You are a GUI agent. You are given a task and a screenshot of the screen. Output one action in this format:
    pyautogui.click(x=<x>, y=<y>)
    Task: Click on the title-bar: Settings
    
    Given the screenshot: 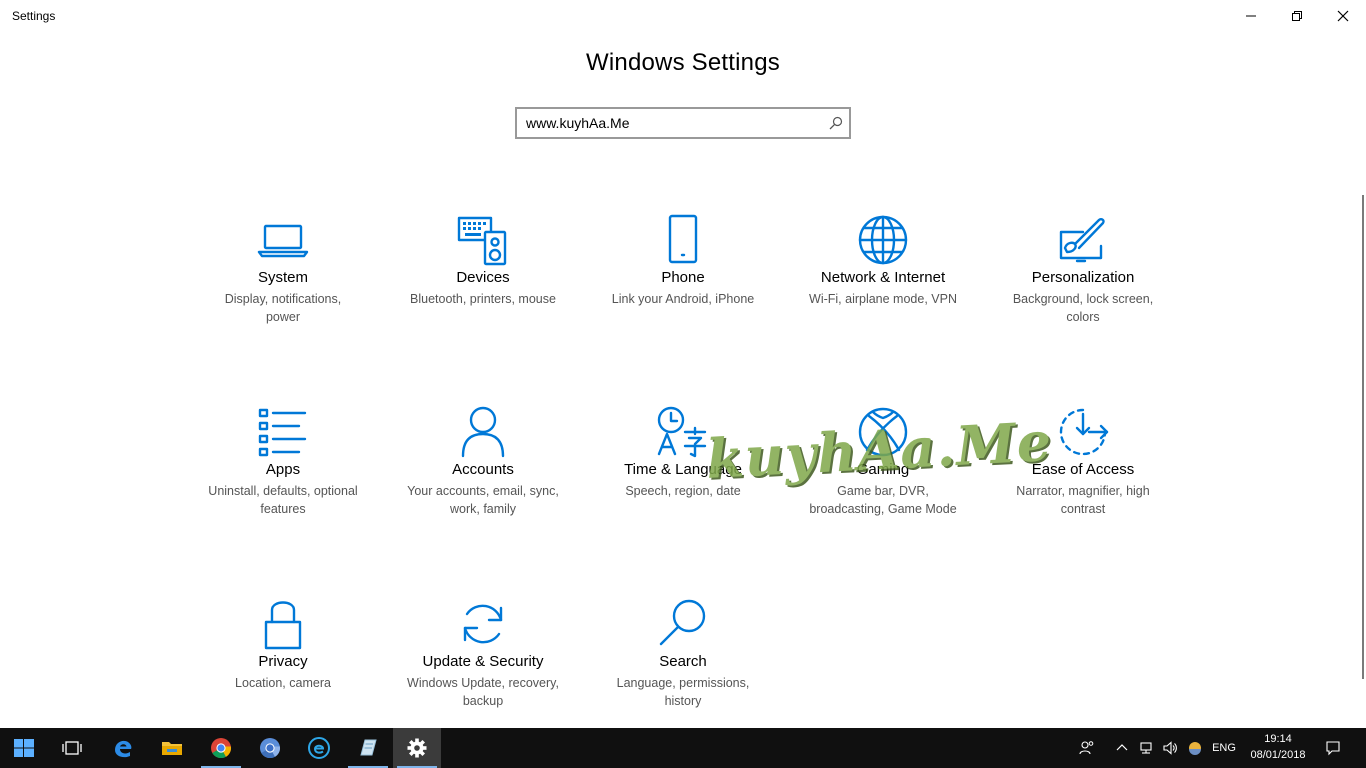 What is the action you would take?
    pyautogui.click(x=683, y=16)
    